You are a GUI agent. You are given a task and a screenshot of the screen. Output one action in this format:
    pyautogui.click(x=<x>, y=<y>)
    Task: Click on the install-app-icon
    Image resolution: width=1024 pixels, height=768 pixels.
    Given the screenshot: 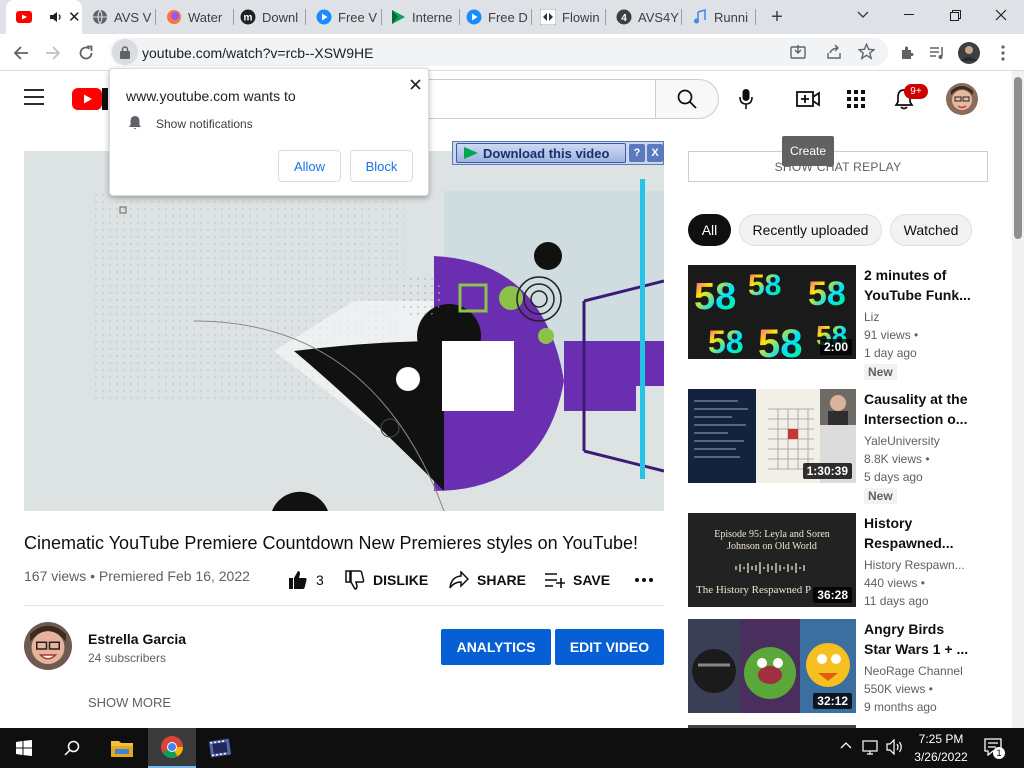 What is the action you would take?
    pyautogui.click(x=798, y=52)
    